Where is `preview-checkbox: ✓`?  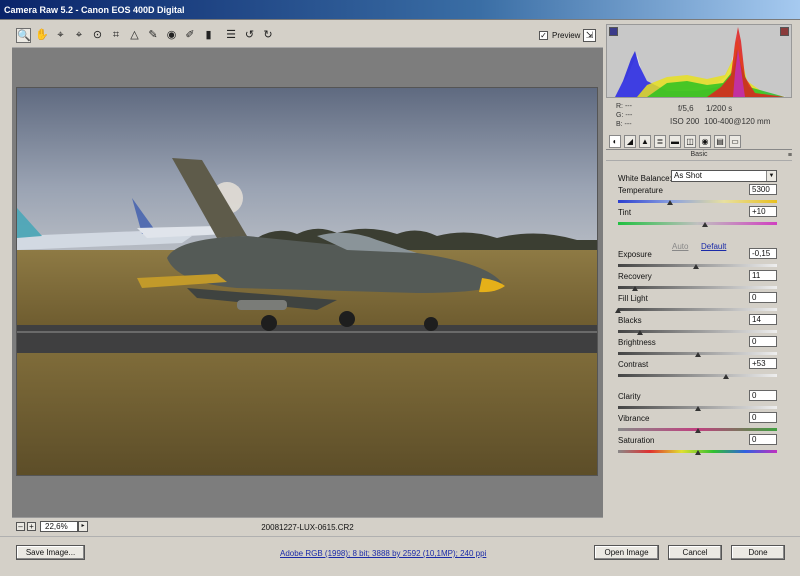
preview-checkbox: ✓ is located at coordinates (543, 35).